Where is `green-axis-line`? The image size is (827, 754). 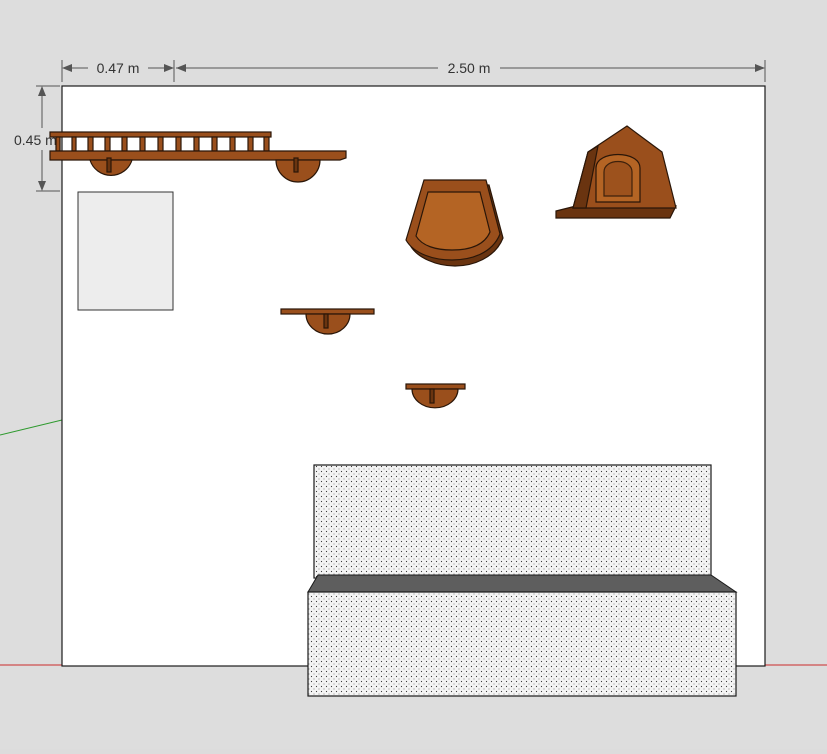
green-axis-line is located at coordinates (31, 427).